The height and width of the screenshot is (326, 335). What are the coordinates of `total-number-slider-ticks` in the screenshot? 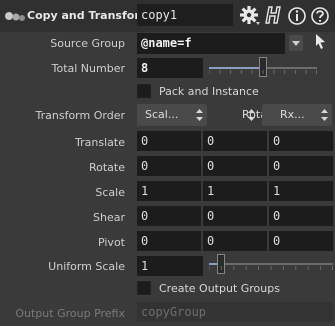 It's located at (263, 72).